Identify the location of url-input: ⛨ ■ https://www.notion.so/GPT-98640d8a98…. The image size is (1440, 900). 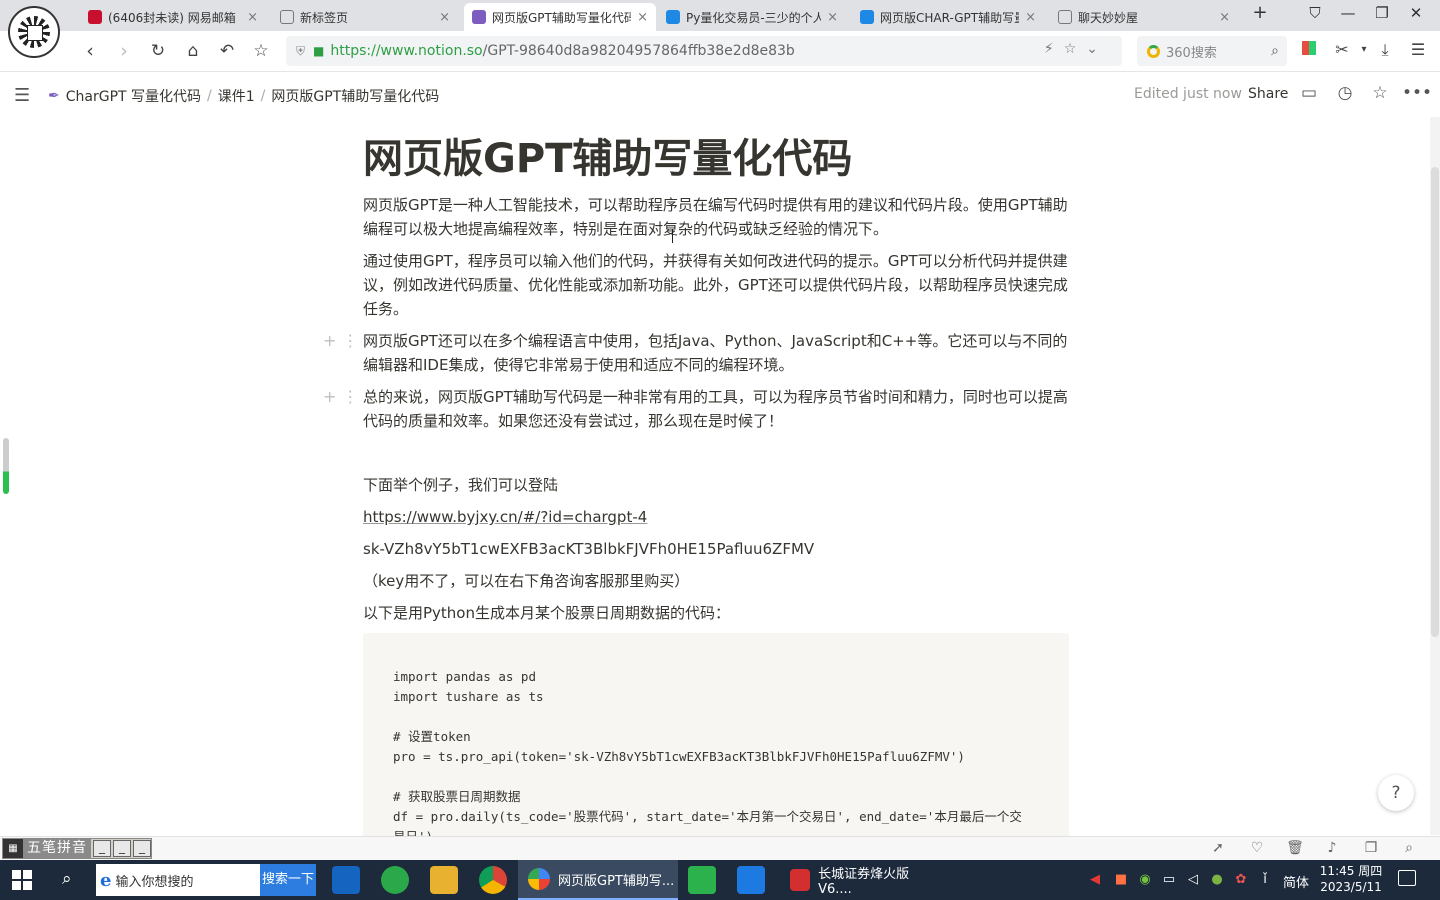
(704, 51).